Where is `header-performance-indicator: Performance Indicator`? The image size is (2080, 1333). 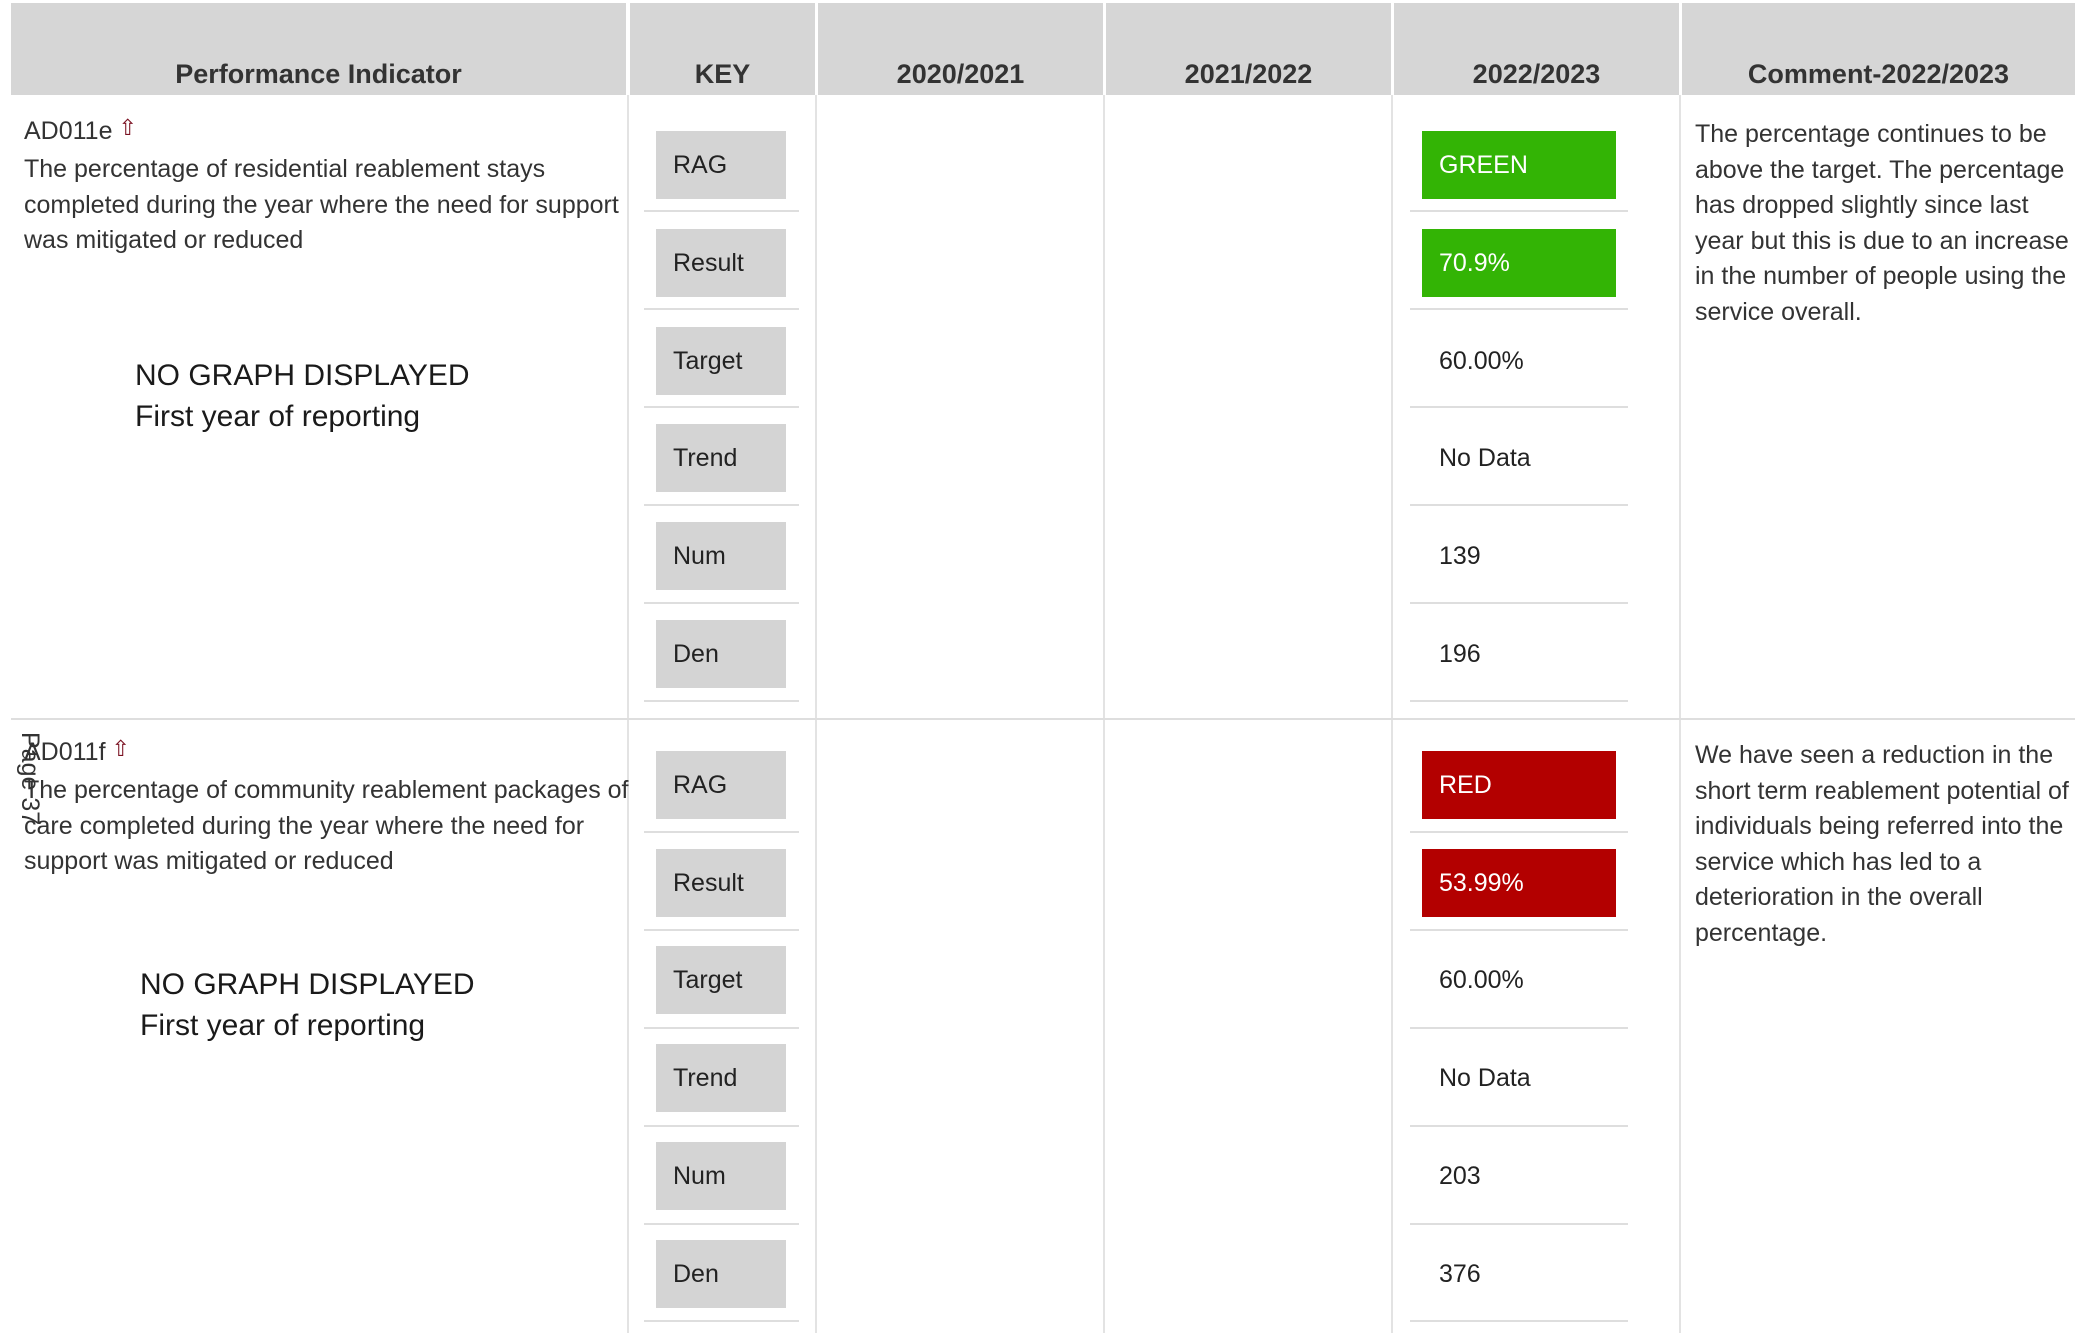 header-performance-indicator: Performance Indicator is located at coordinates (318, 49).